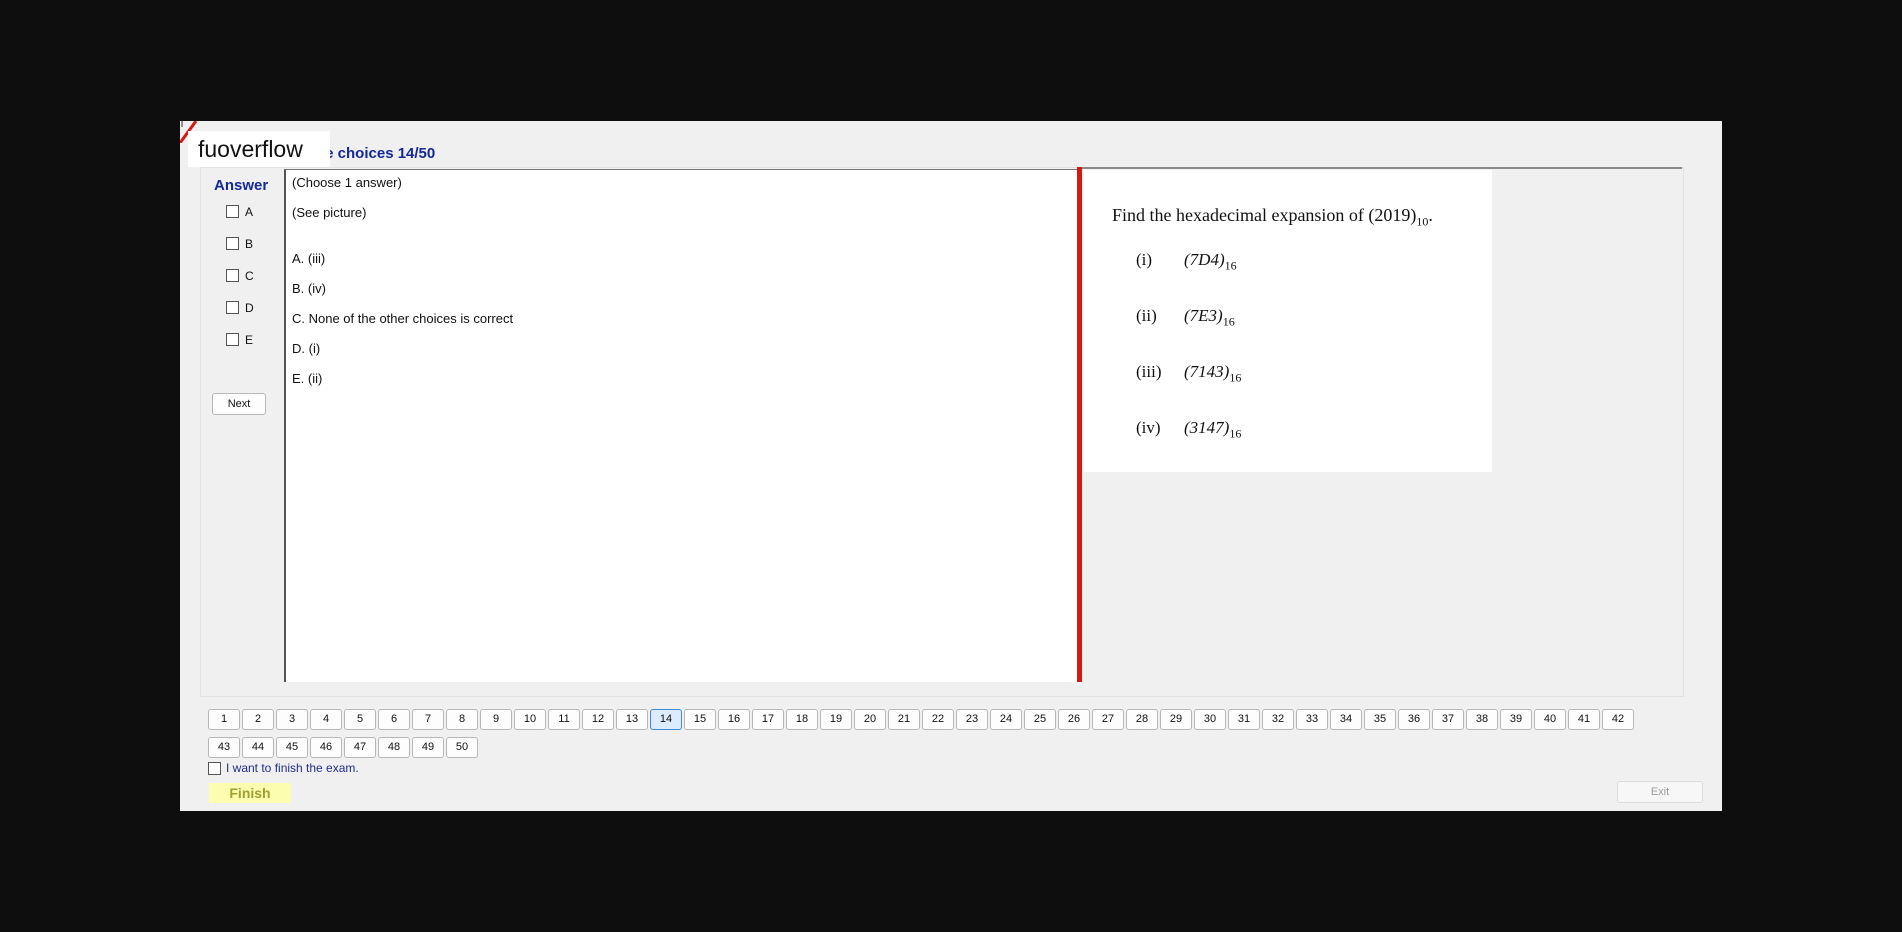 This screenshot has width=1902, height=932. What do you see at coordinates (666, 719) in the screenshot?
I see `page-button: 14` at bounding box center [666, 719].